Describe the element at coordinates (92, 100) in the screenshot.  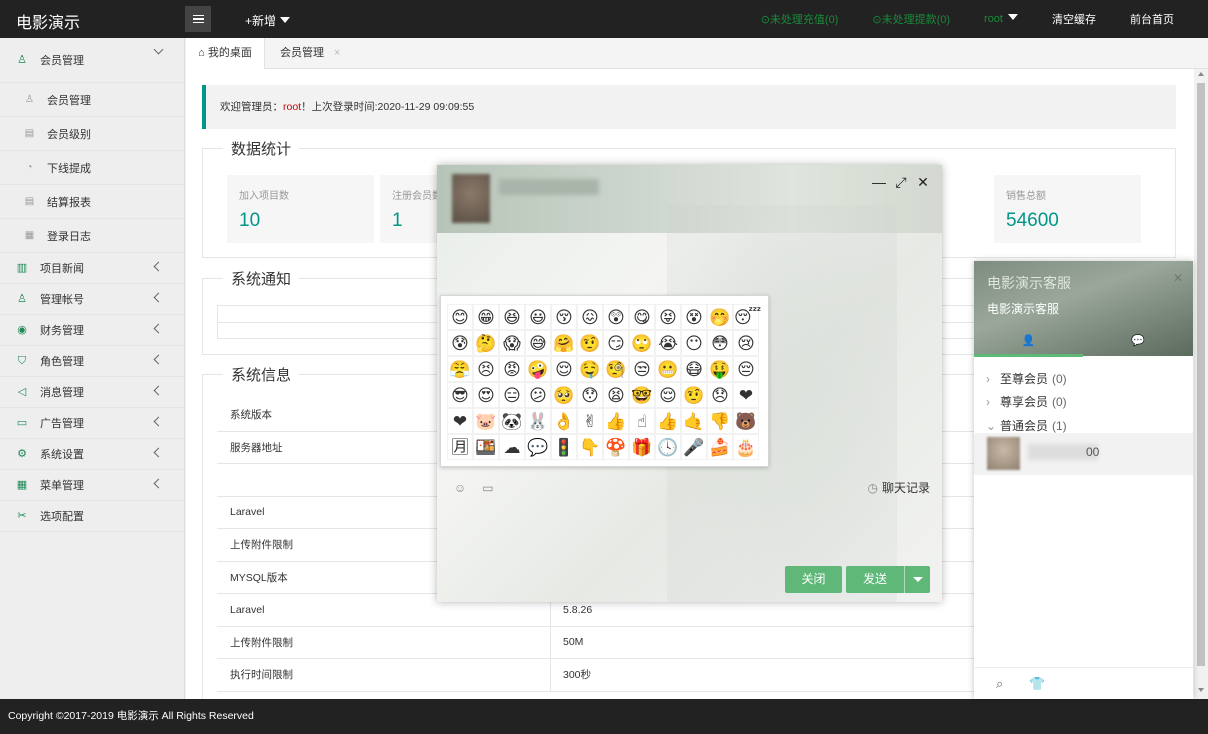
I see `sidebar-subitem-member: ♙ 会员管理` at that location.